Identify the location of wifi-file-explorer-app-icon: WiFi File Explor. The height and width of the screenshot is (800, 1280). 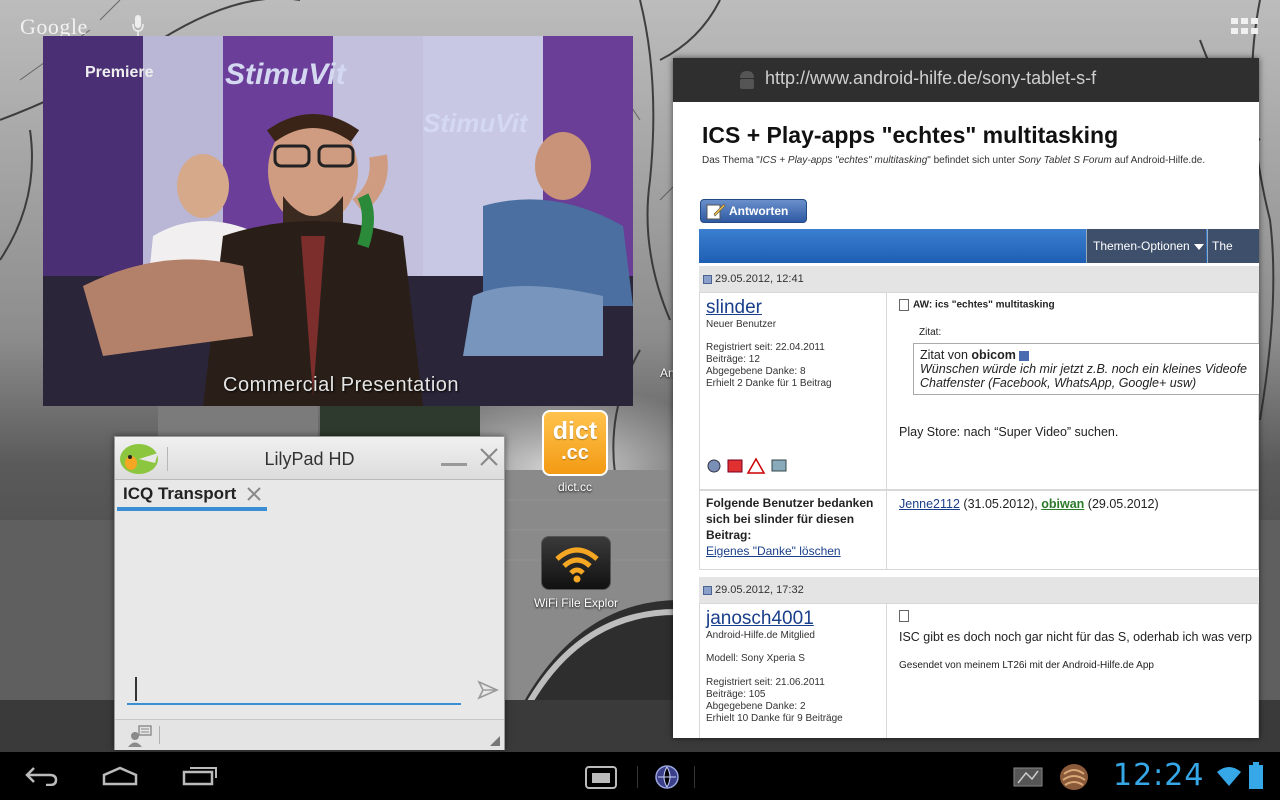
(576, 573).